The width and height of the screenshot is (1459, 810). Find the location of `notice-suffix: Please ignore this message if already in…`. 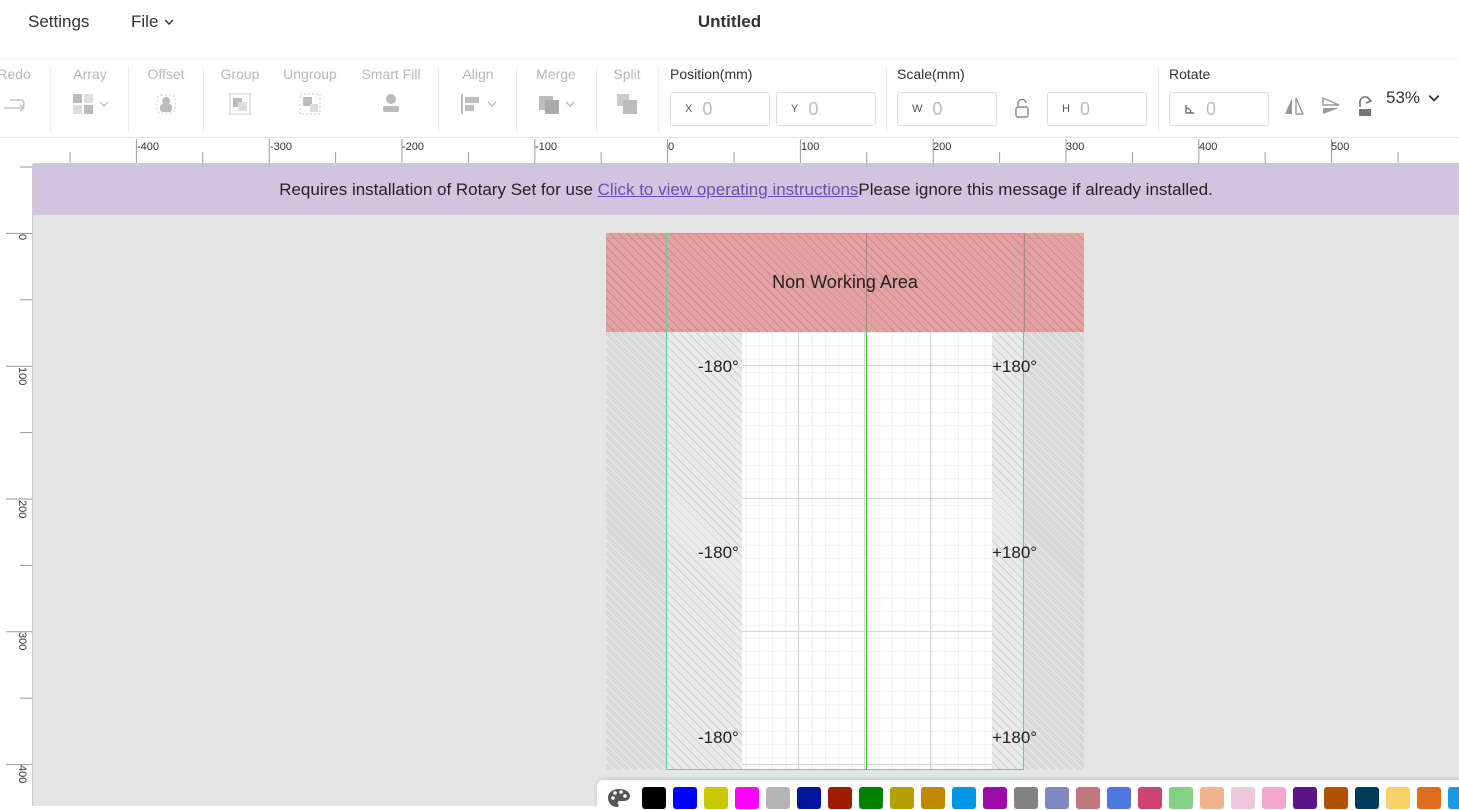

notice-suffix: Please ignore this message if already in… is located at coordinates (1035, 189).